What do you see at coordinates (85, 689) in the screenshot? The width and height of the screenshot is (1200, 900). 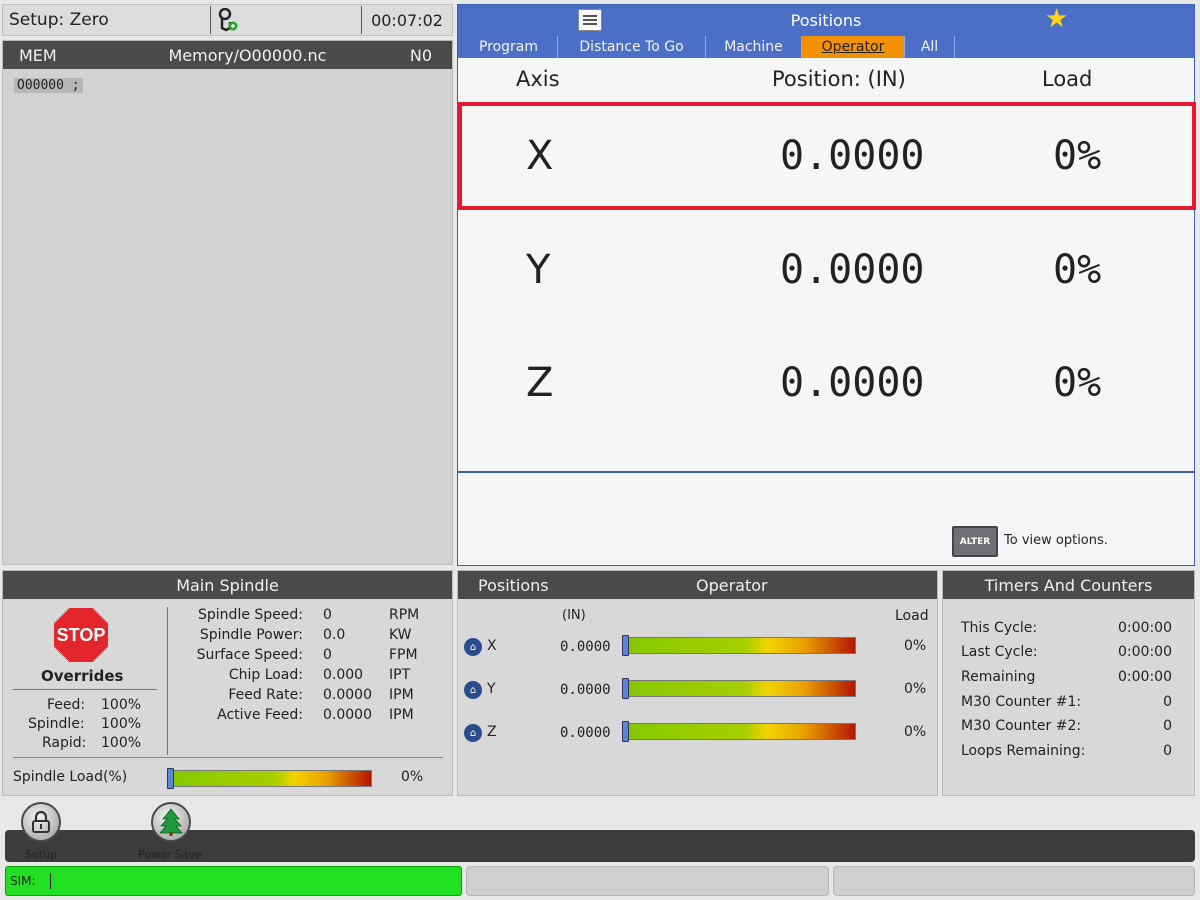 I see `overrides-divider` at bounding box center [85, 689].